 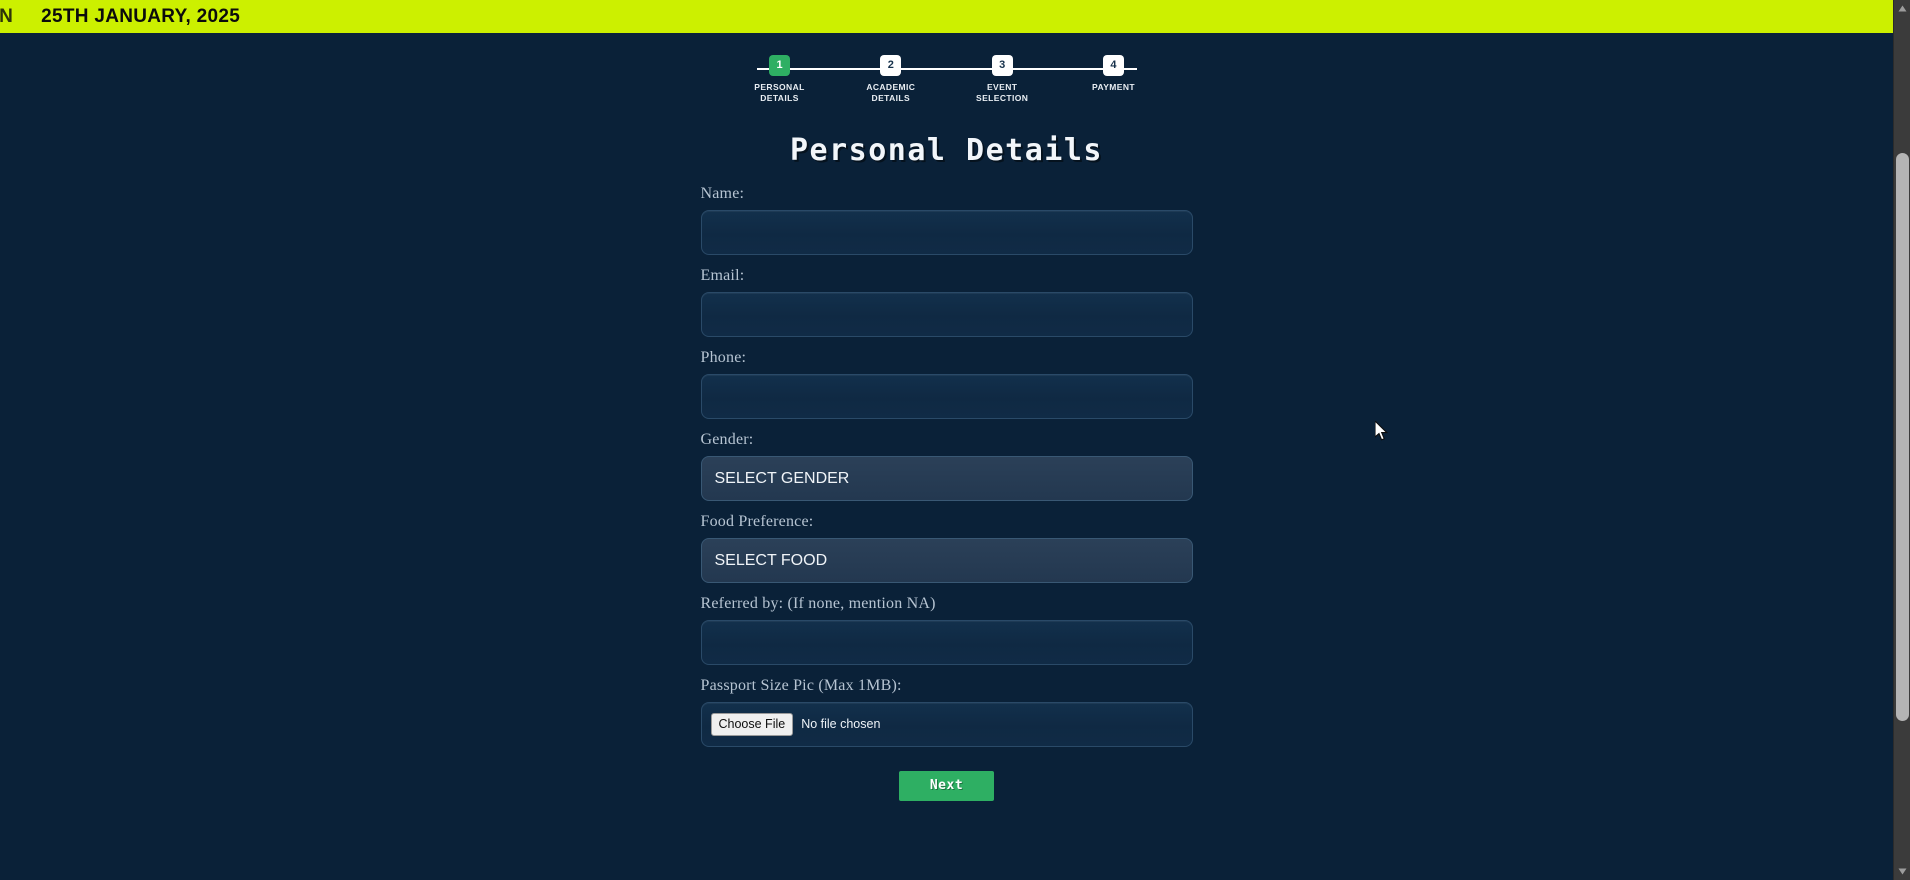 What do you see at coordinates (946, 150) in the screenshot?
I see `page-title: Personal Details` at bounding box center [946, 150].